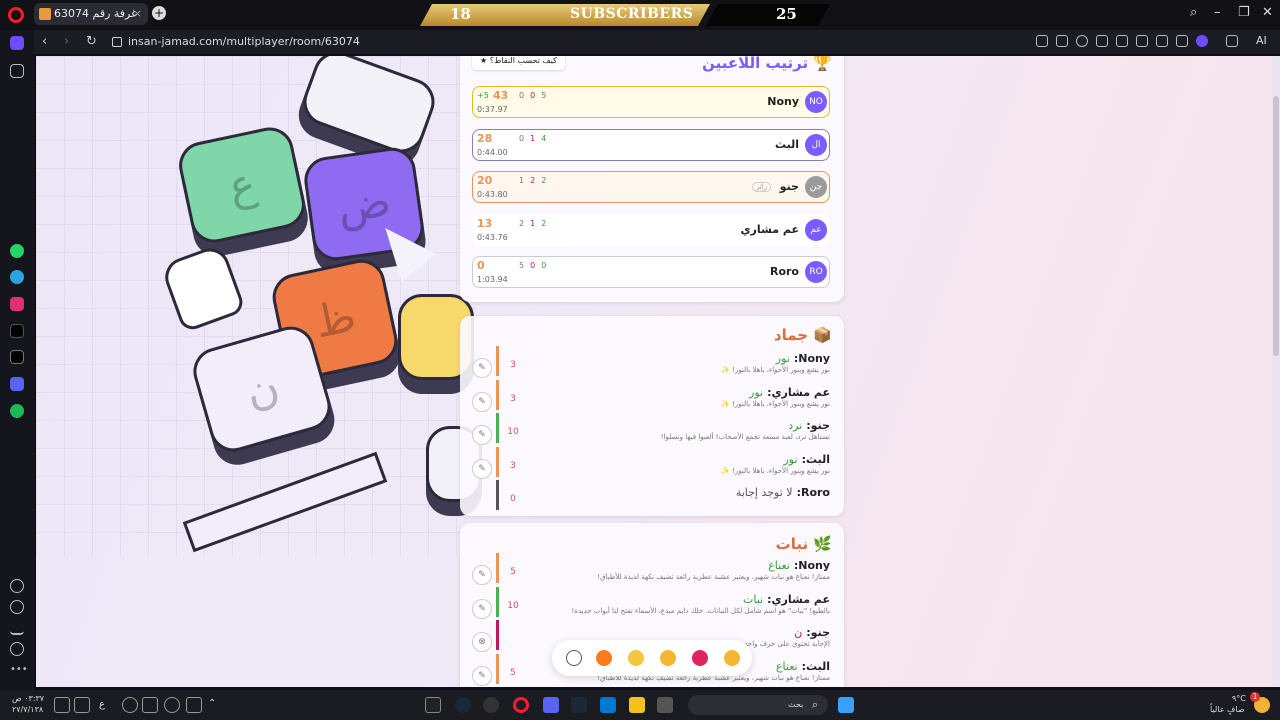 The image size is (1280, 720). What do you see at coordinates (159, 13) in the screenshot?
I see `new-tab-button: +` at bounding box center [159, 13].